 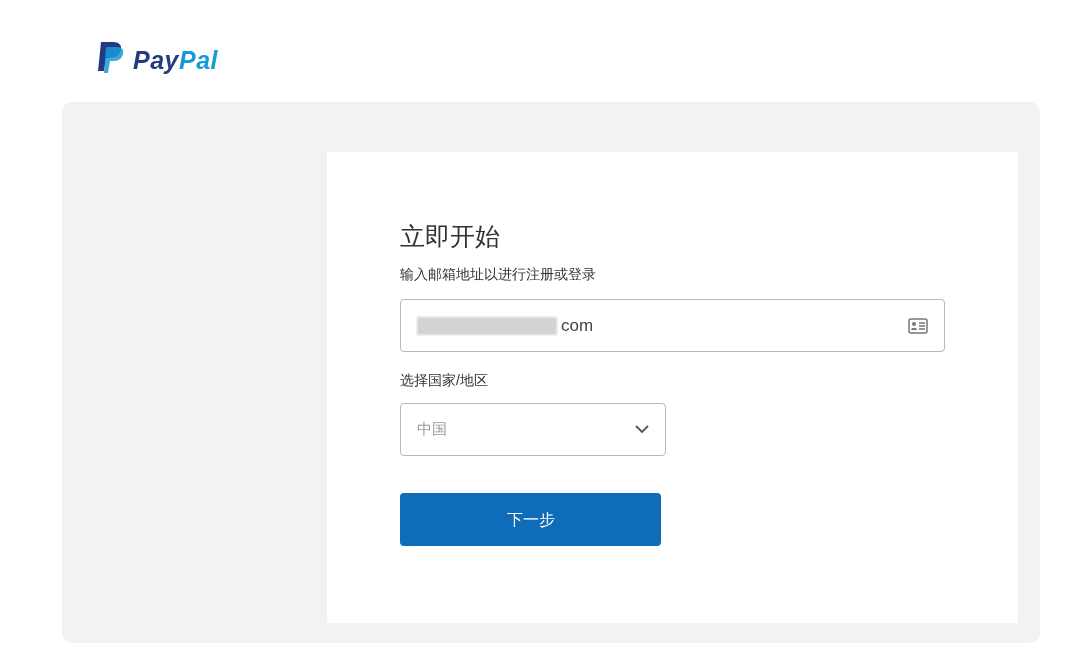 I want to click on logo-icon, so click(x=111, y=57).